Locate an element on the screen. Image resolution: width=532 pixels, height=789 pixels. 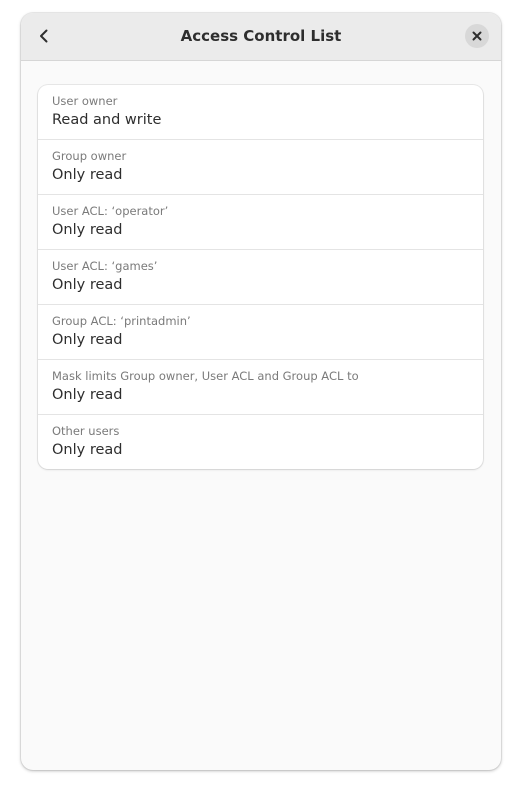
acl-row-subtitle: Other users is located at coordinates (86, 431).